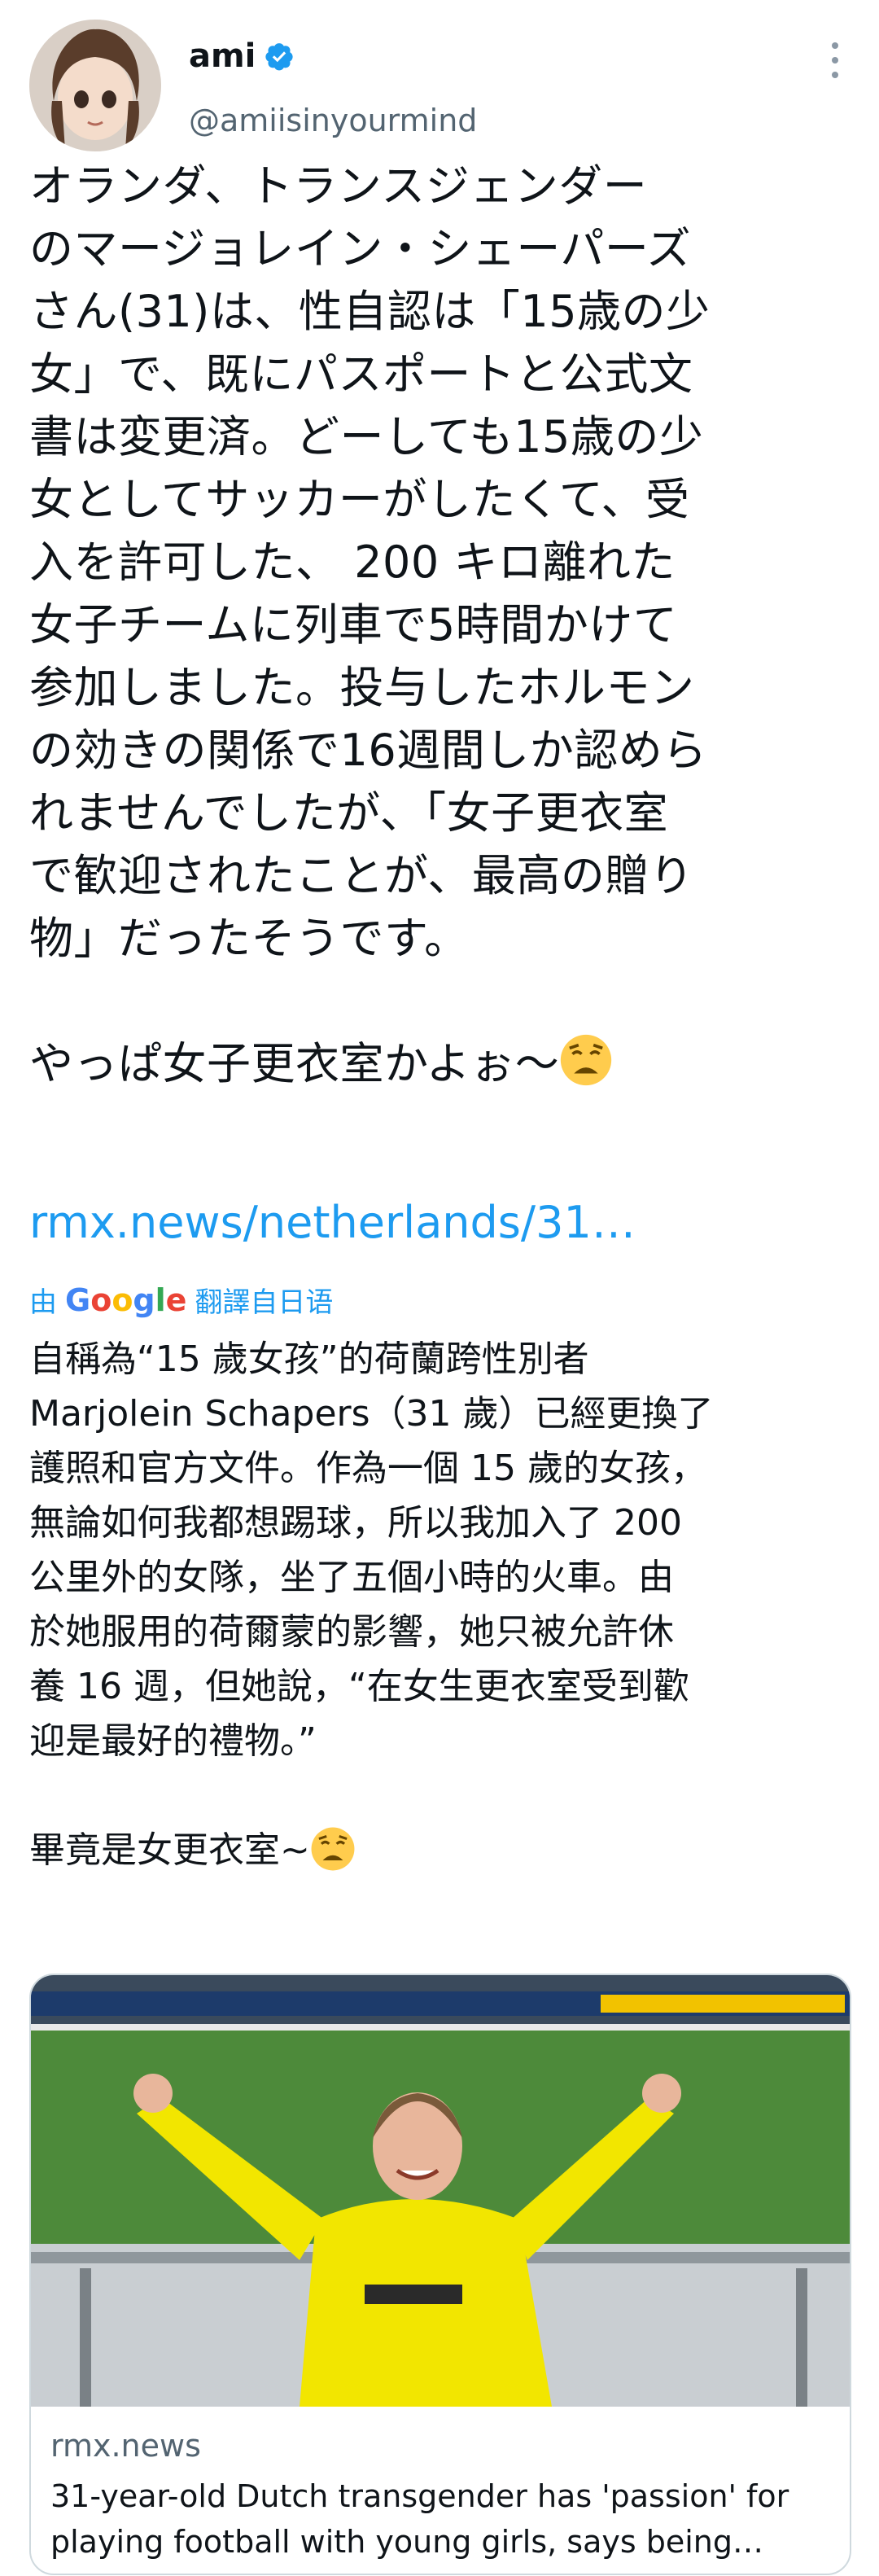 The height and width of the screenshot is (2576, 879). Describe the element at coordinates (835, 66) in the screenshot. I see `more-vertical-icon` at that location.